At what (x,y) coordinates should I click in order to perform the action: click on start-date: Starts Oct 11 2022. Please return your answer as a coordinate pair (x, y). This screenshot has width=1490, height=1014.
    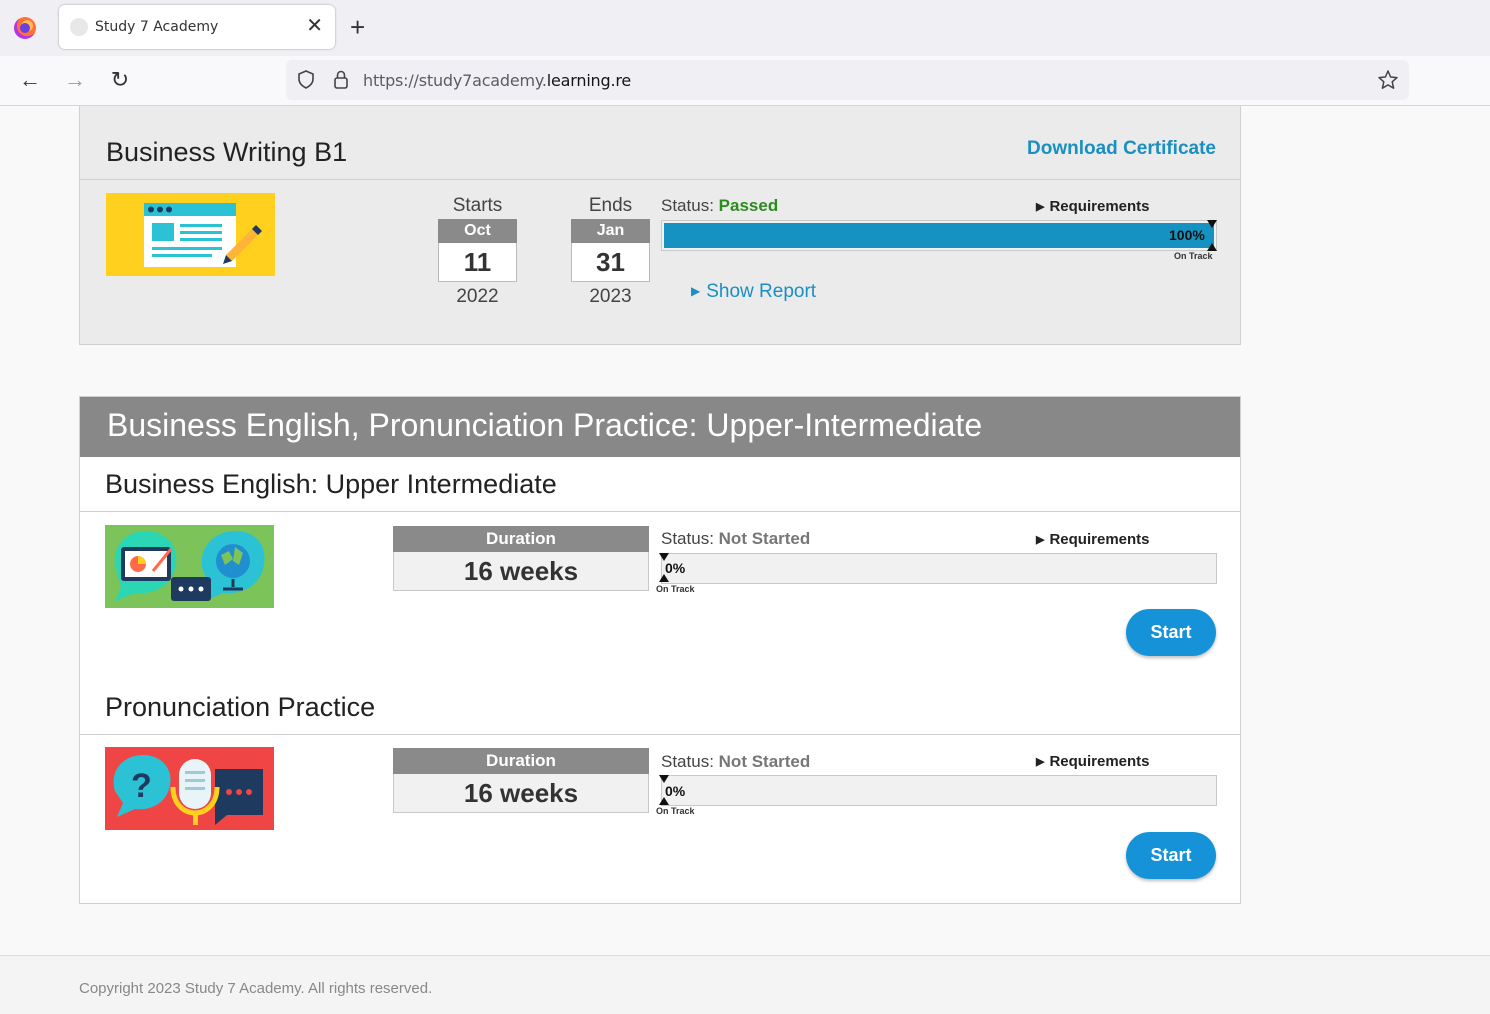
    Looking at the image, I should click on (477, 252).